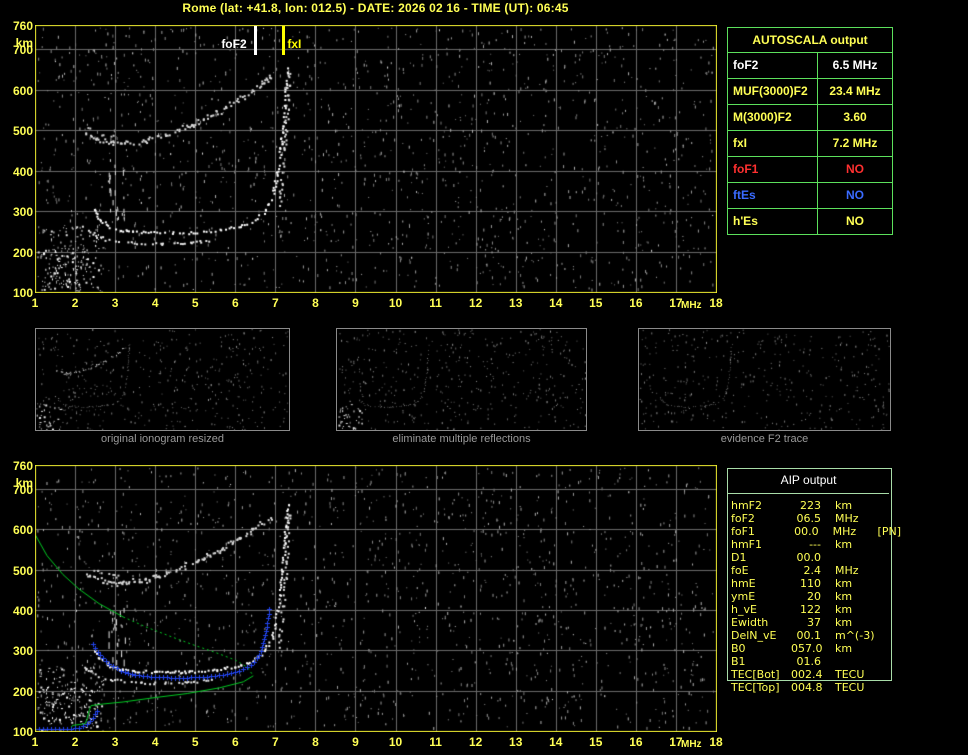 Image resolution: width=968 pixels, height=755 pixels. Describe the element at coordinates (162, 379) in the screenshot. I see `thumbnail-original-canvas` at that location.